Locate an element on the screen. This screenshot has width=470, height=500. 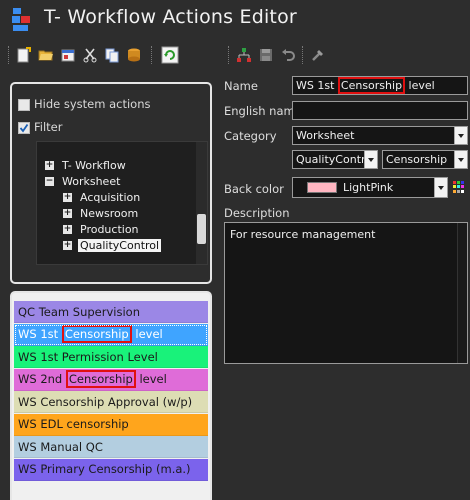
tree-node-acquisition: + Acquisition is located at coordinates (102, 197).